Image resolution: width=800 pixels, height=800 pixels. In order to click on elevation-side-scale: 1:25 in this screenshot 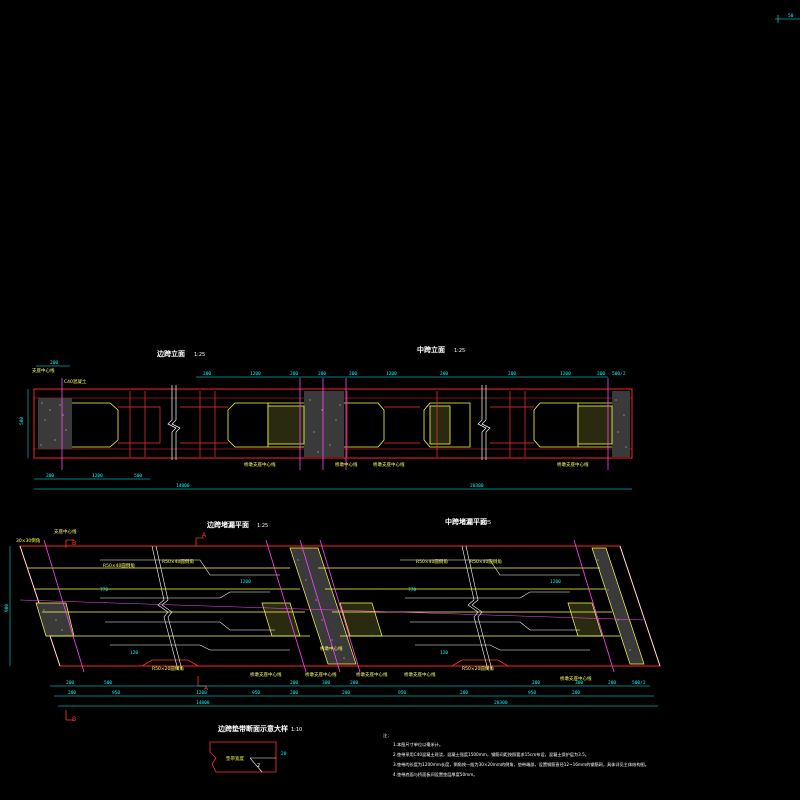, I will do `click(199, 355)`.